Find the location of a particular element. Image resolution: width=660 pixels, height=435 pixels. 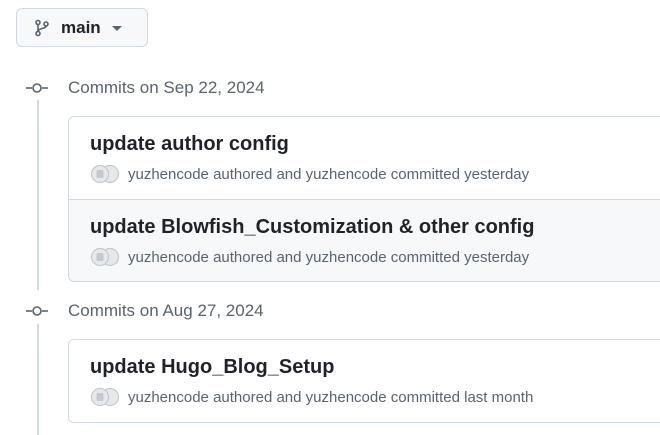

commit-group-header: Commits on Sep 22, 2024 is located at coordinates (145, 88).